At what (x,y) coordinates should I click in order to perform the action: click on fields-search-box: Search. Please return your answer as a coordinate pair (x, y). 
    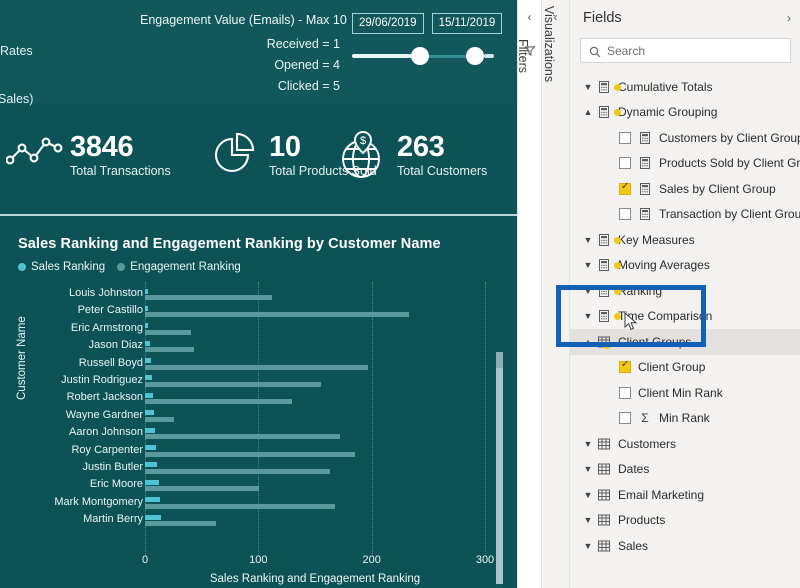
    Looking at the image, I should click on (685, 50).